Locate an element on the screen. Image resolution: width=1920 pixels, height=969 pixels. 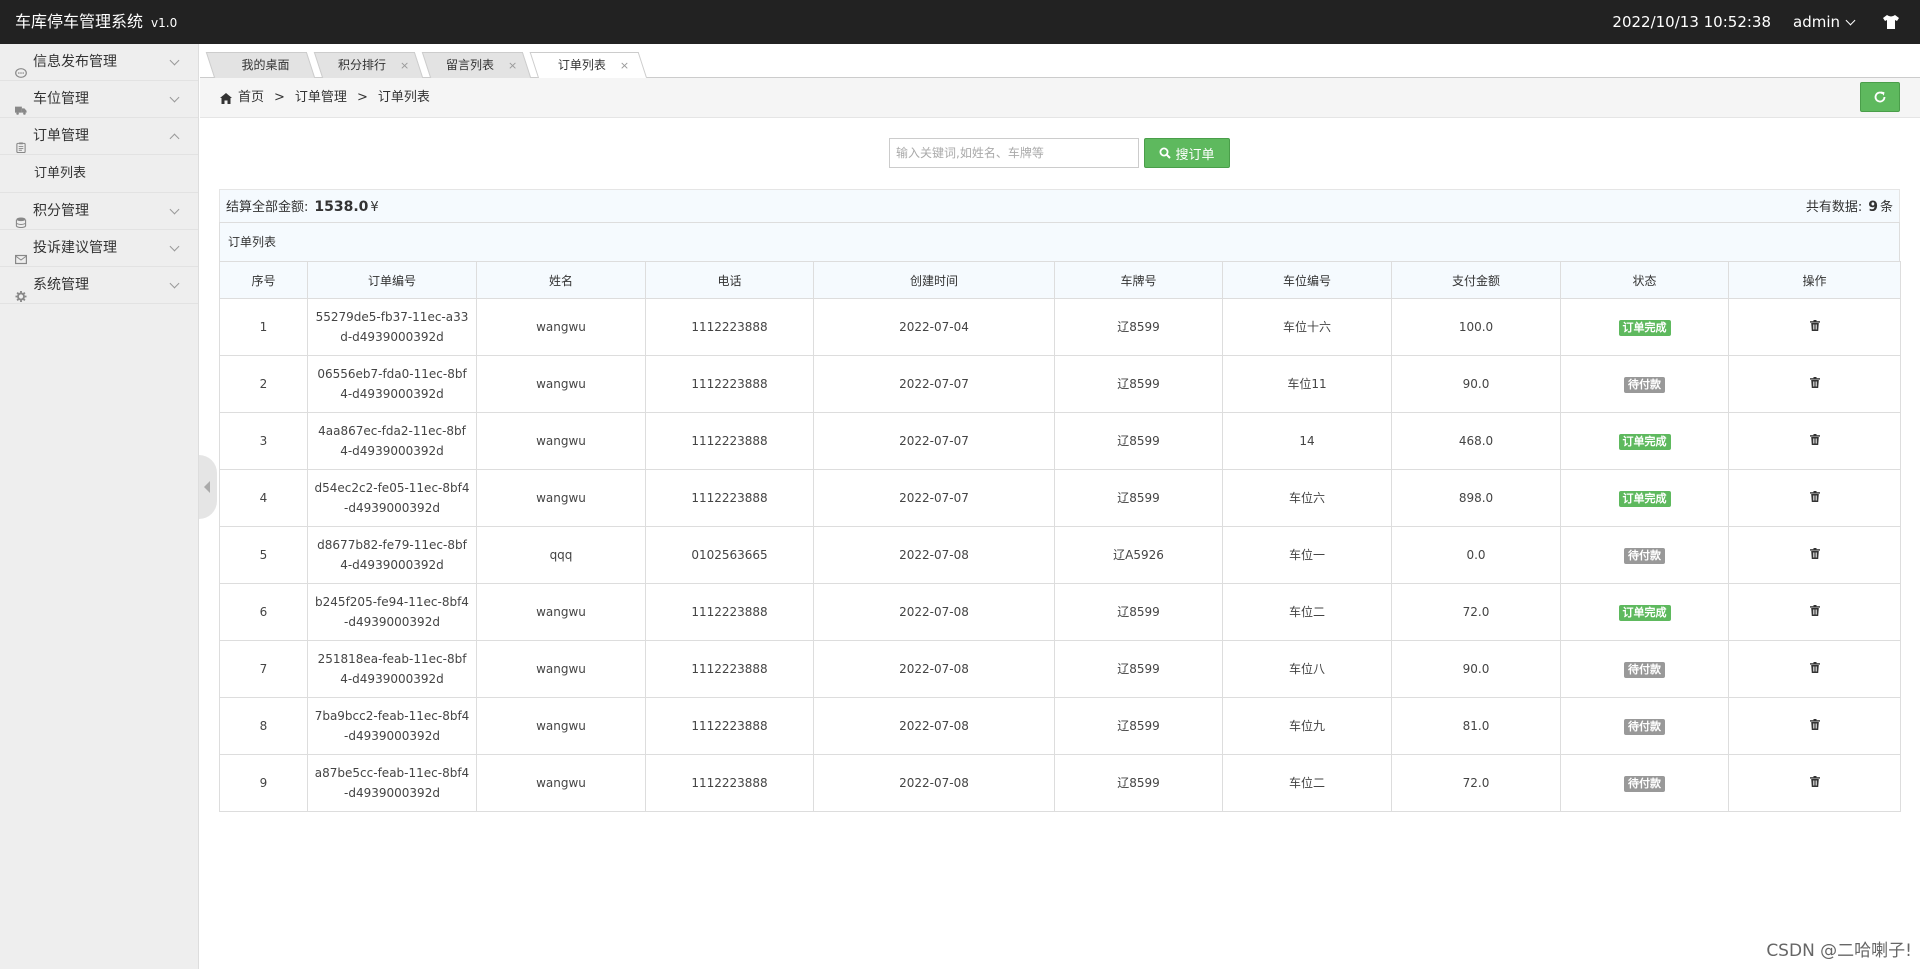
status-badge: 待付款 is located at coordinates (1644, 784).